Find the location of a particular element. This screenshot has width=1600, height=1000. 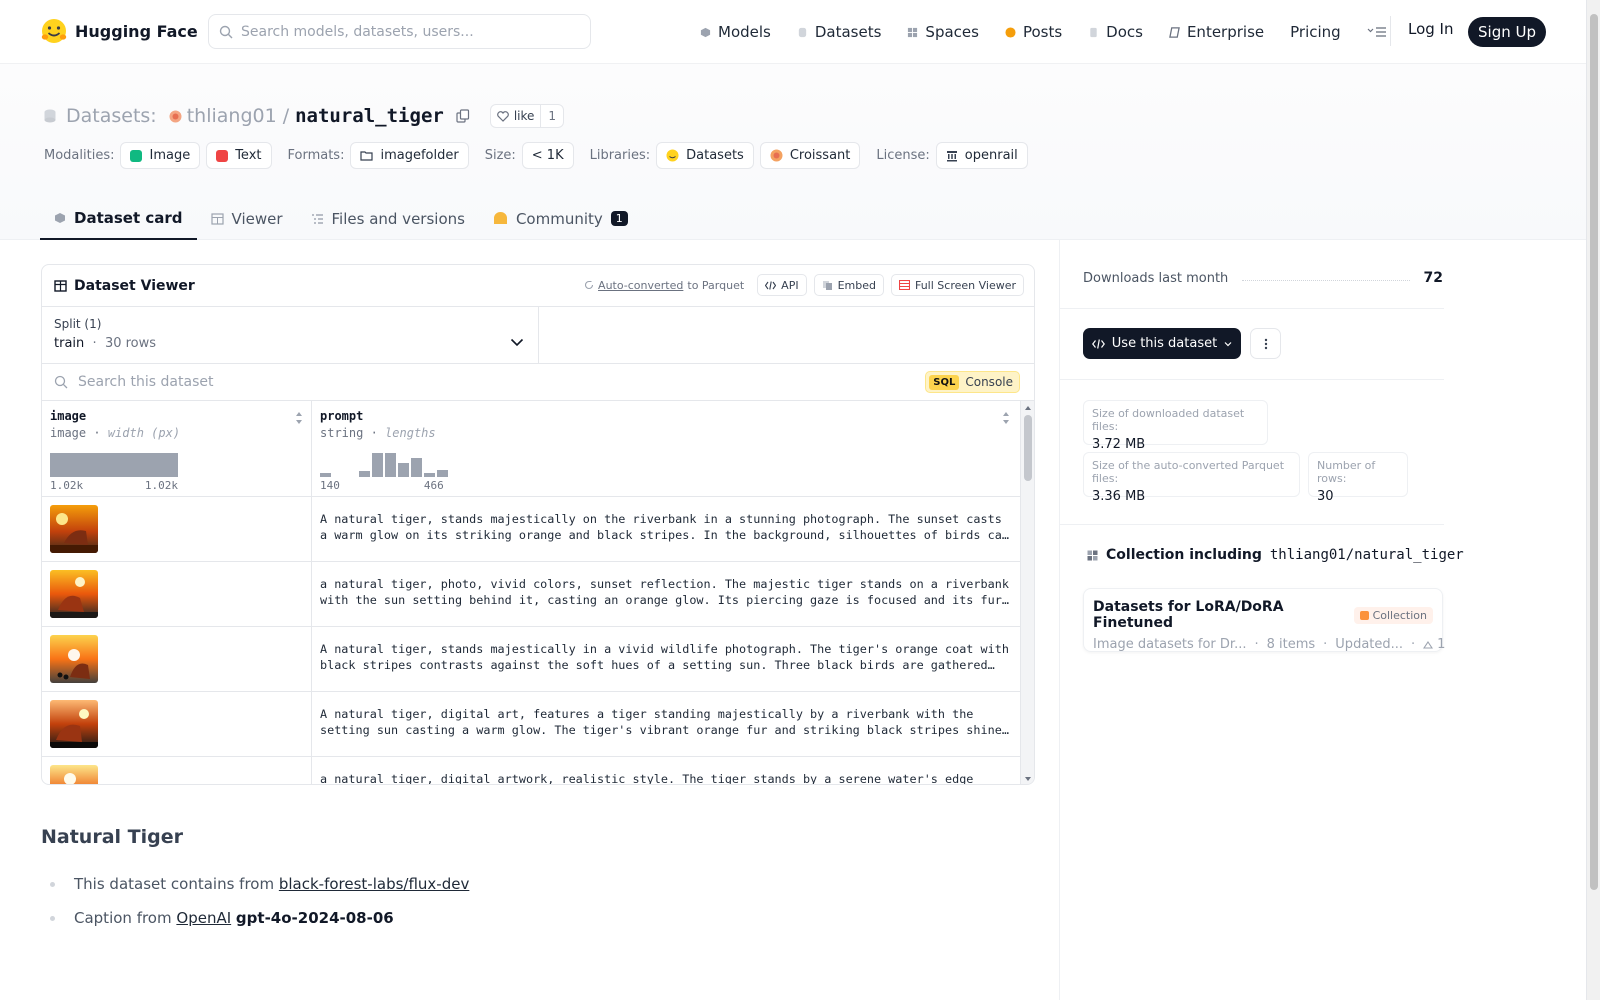

downloads-count: 72 is located at coordinates (1433, 278).